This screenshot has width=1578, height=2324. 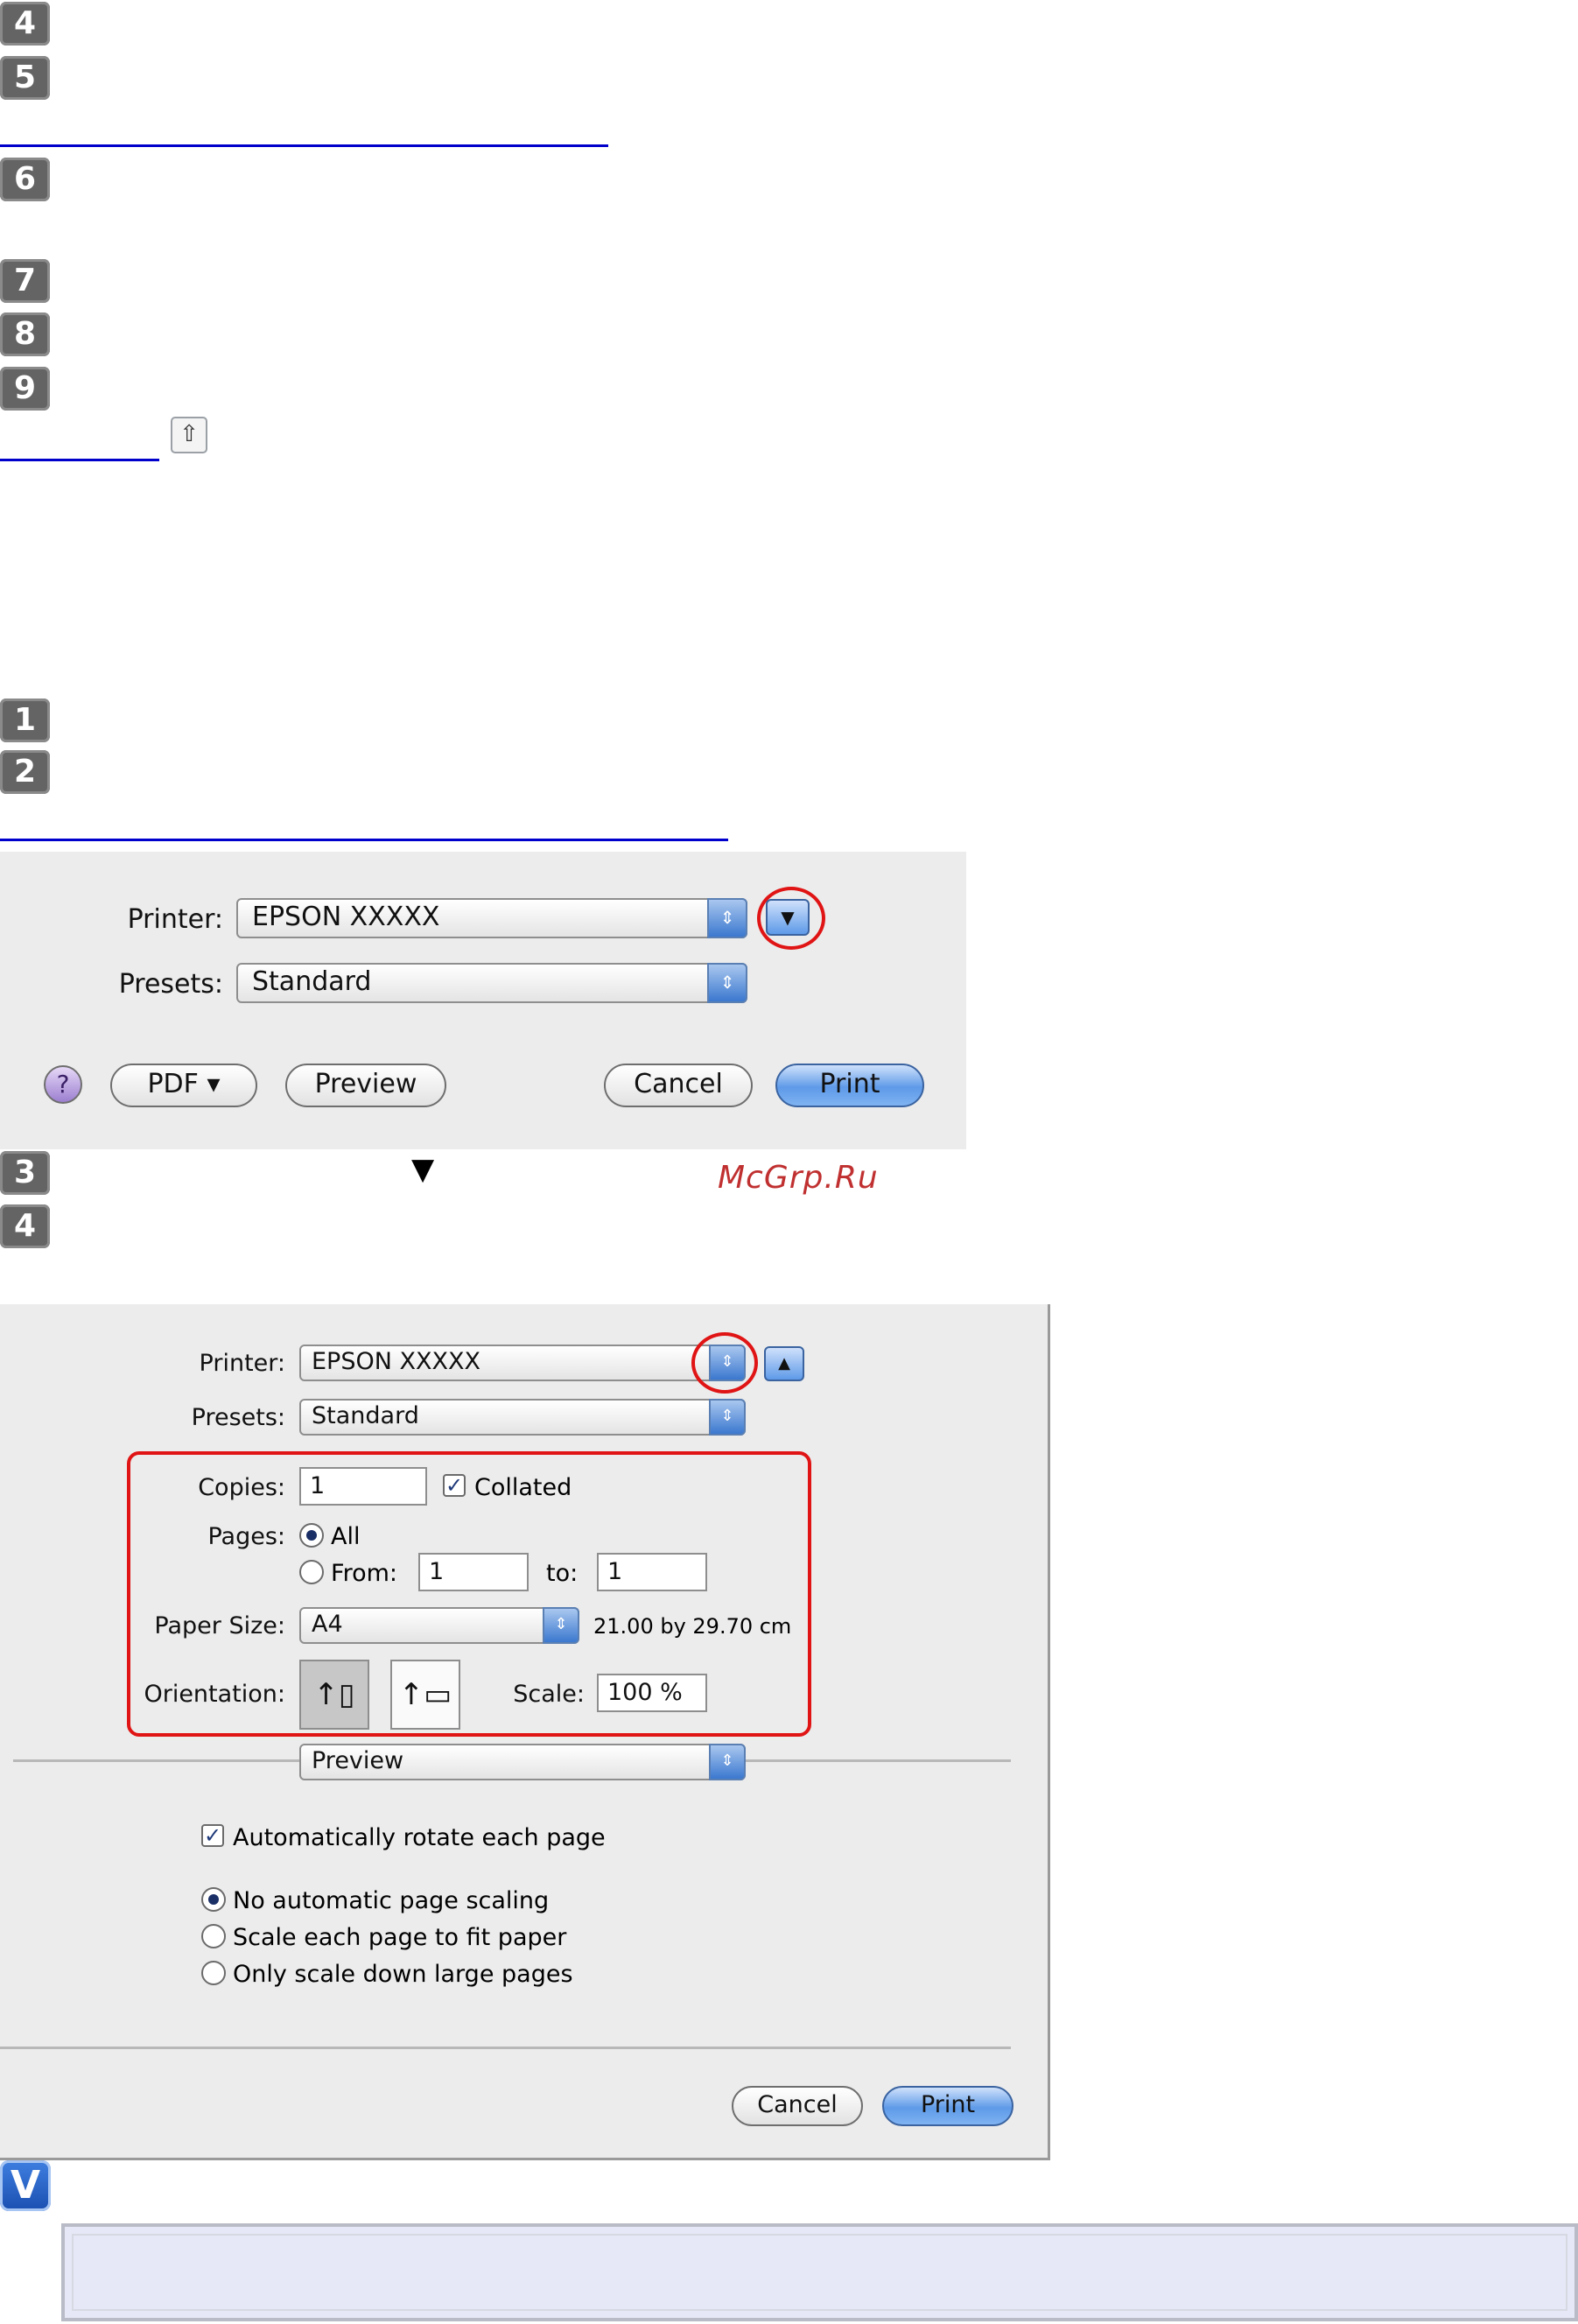 What do you see at coordinates (363, 1486) in the screenshot?
I see `copies-input: 1` at bounding box center [363, 1486].